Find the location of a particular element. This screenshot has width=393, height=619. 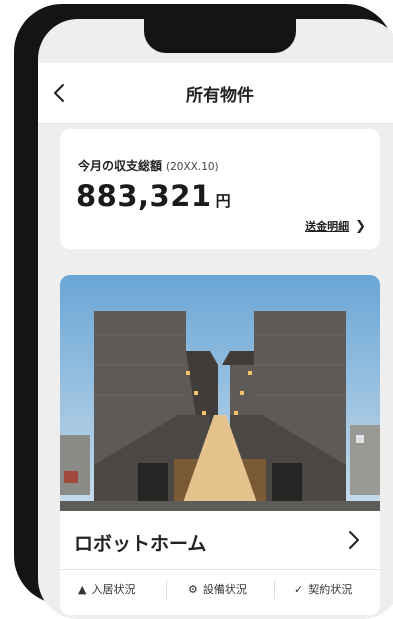

page-title: 所有物件 is located at coordinates (220, 96).